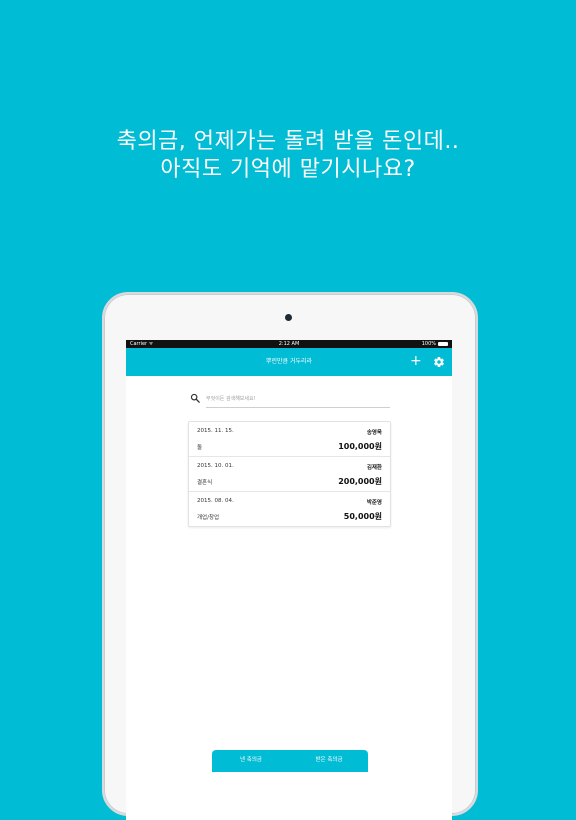  I want to click on list-item: 2015. 10. 01. 김재환 결혼식 200,000원, so click(289, 474).